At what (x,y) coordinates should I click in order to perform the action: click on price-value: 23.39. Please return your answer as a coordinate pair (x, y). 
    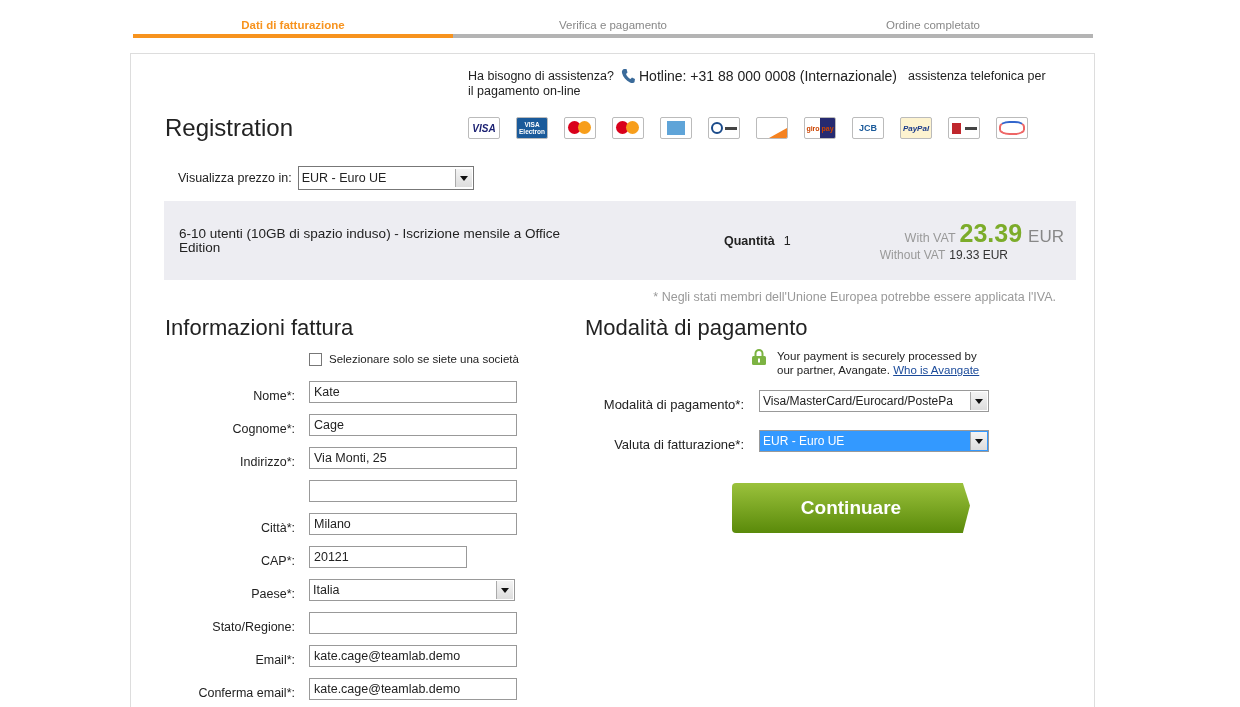
    Looking at the image, I should click on (991, 233).